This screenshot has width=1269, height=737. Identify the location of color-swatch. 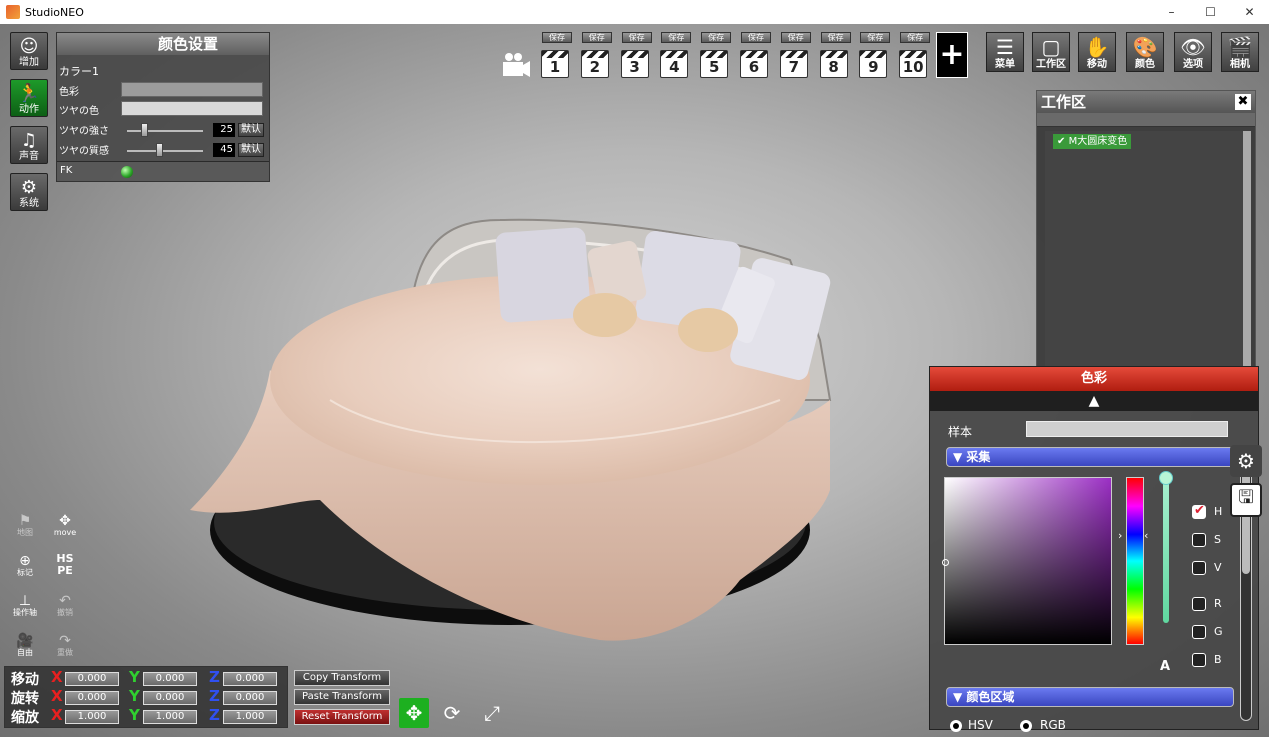
(192, 89).